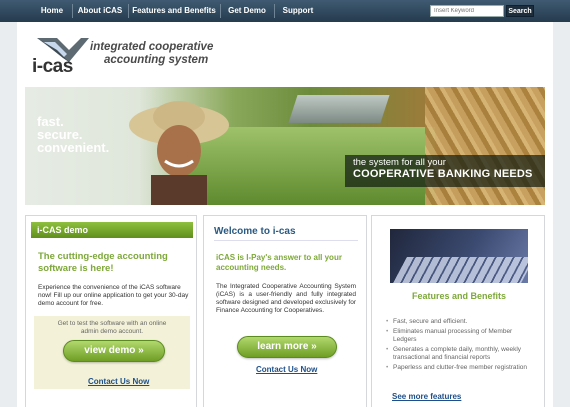  What do you see at coordinates (156, 60) in the screenshot?
I see `tagline-line-2: accounting system` at bounding box center [156, 60].